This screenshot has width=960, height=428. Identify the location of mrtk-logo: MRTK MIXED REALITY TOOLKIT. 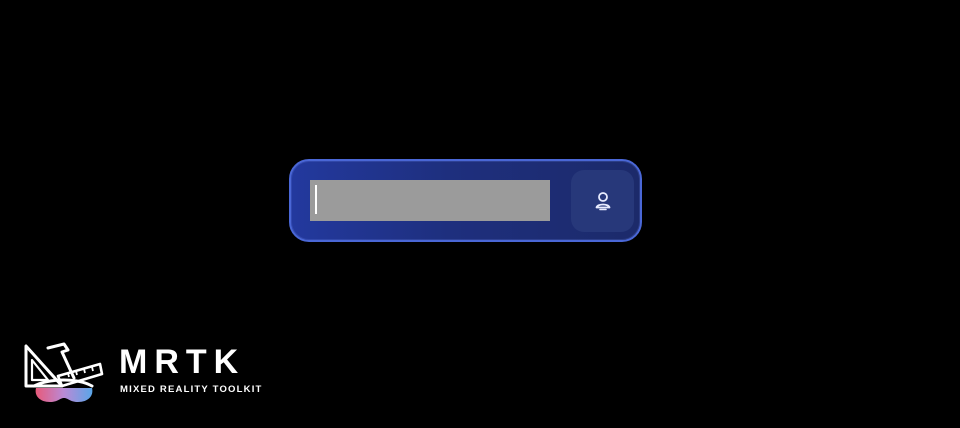
(142, 374).